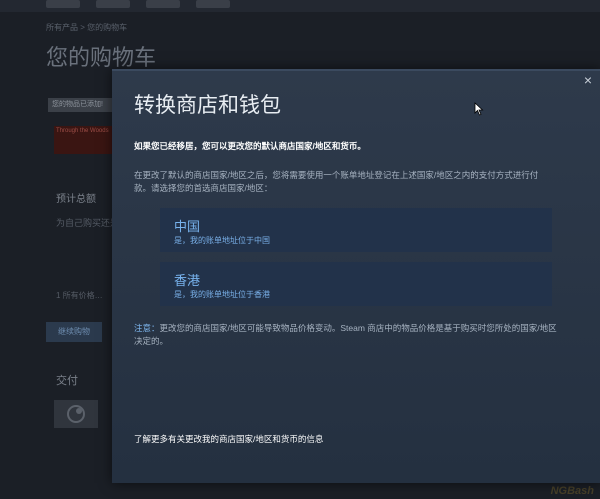  Describe the element at coordinates (67, 381) in the screenshot. I see `payment-heading: 交付` at that location.